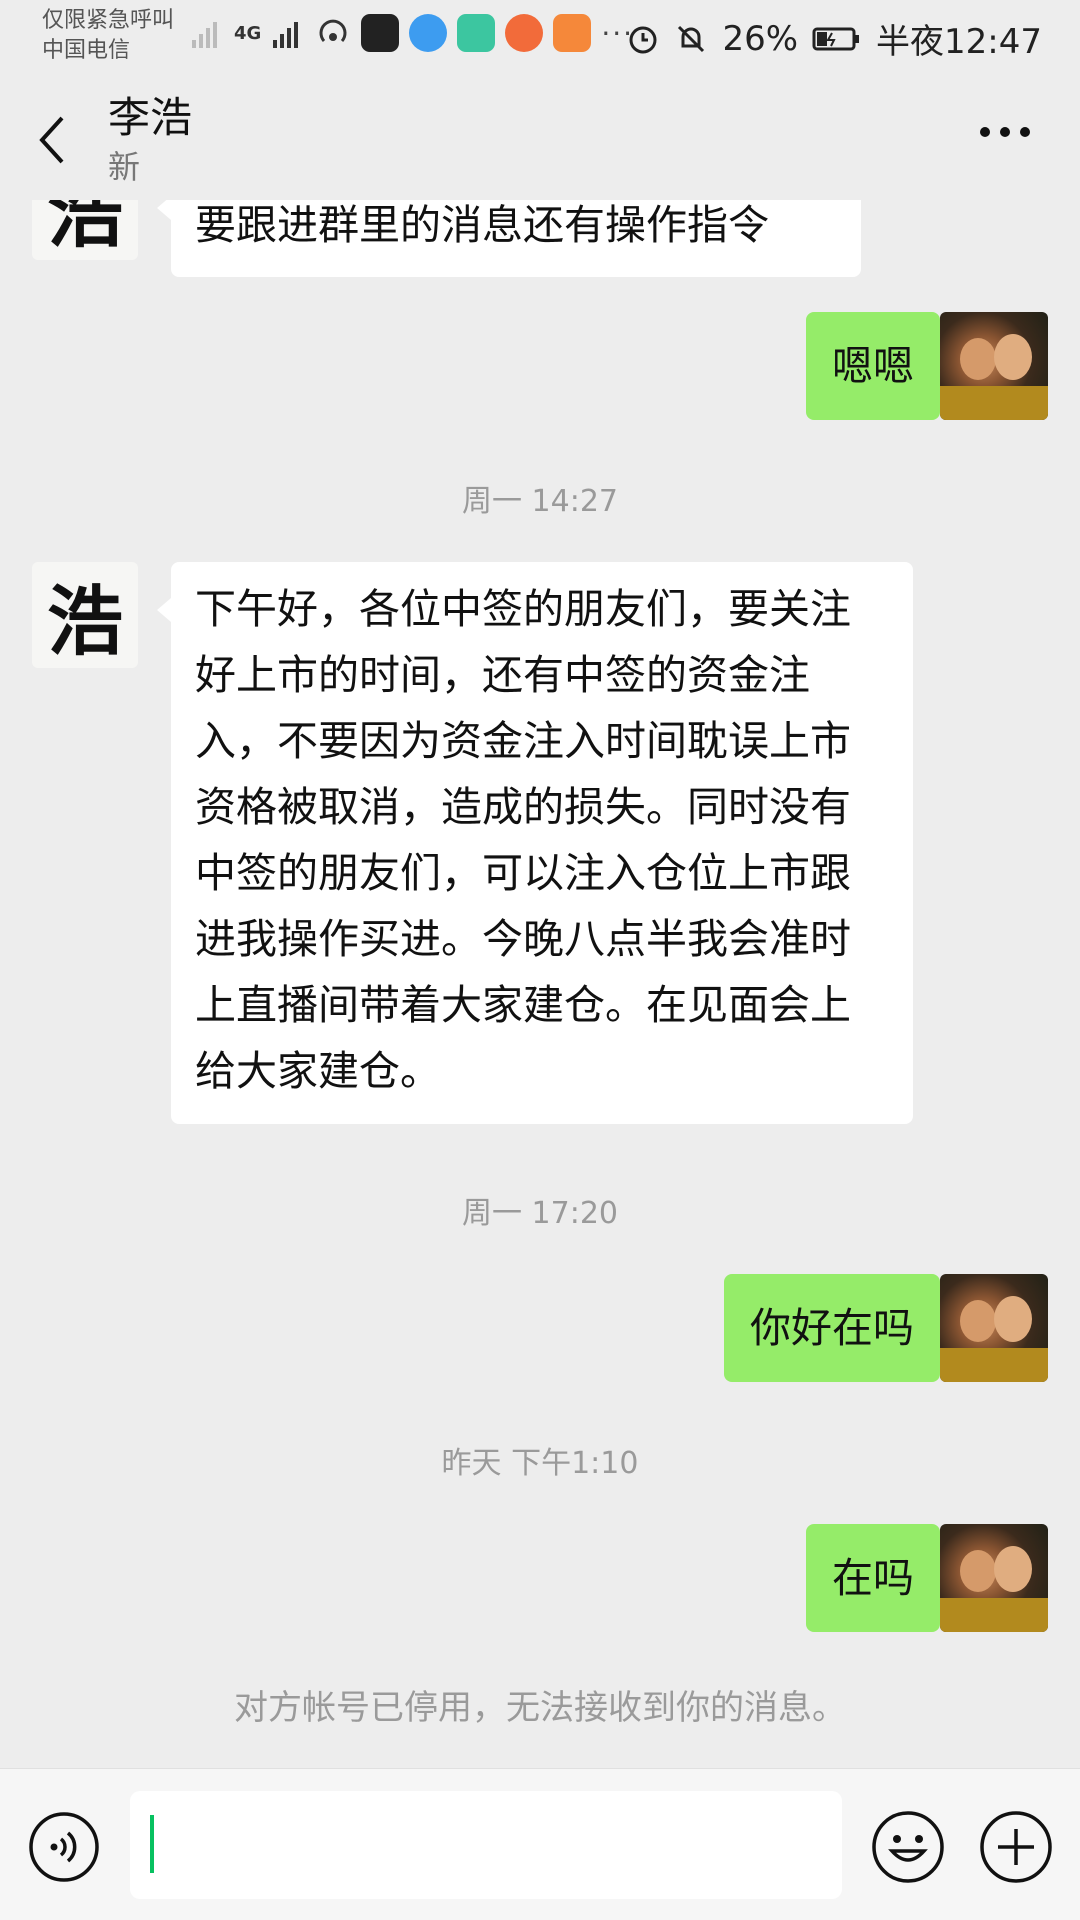  Describe the element at coordinates (760, 38) in the screenshot. I see `battery-percent: 26%` at that location.